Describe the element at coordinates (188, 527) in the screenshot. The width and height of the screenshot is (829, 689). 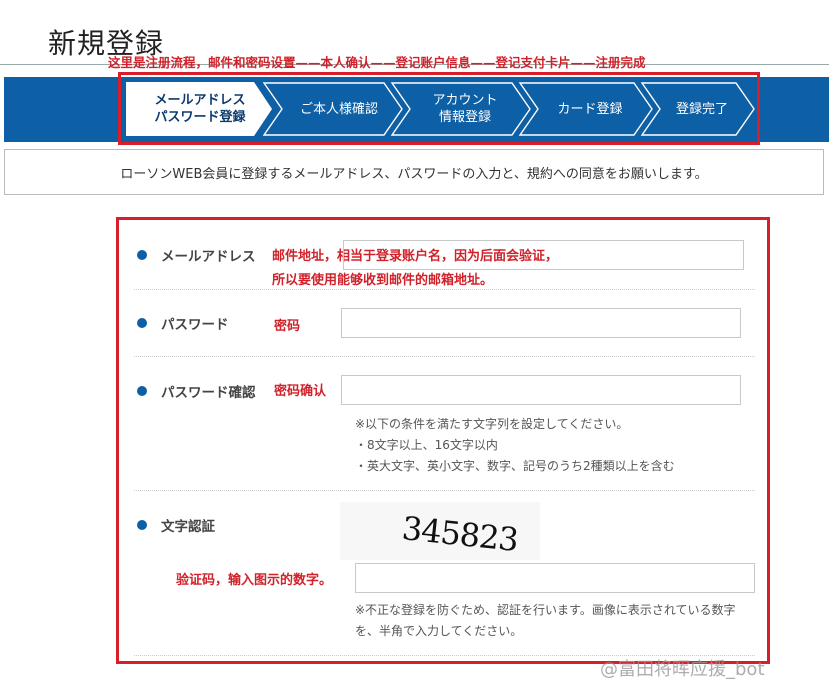
I see `captcha-label-text: 文字認証` at that location.